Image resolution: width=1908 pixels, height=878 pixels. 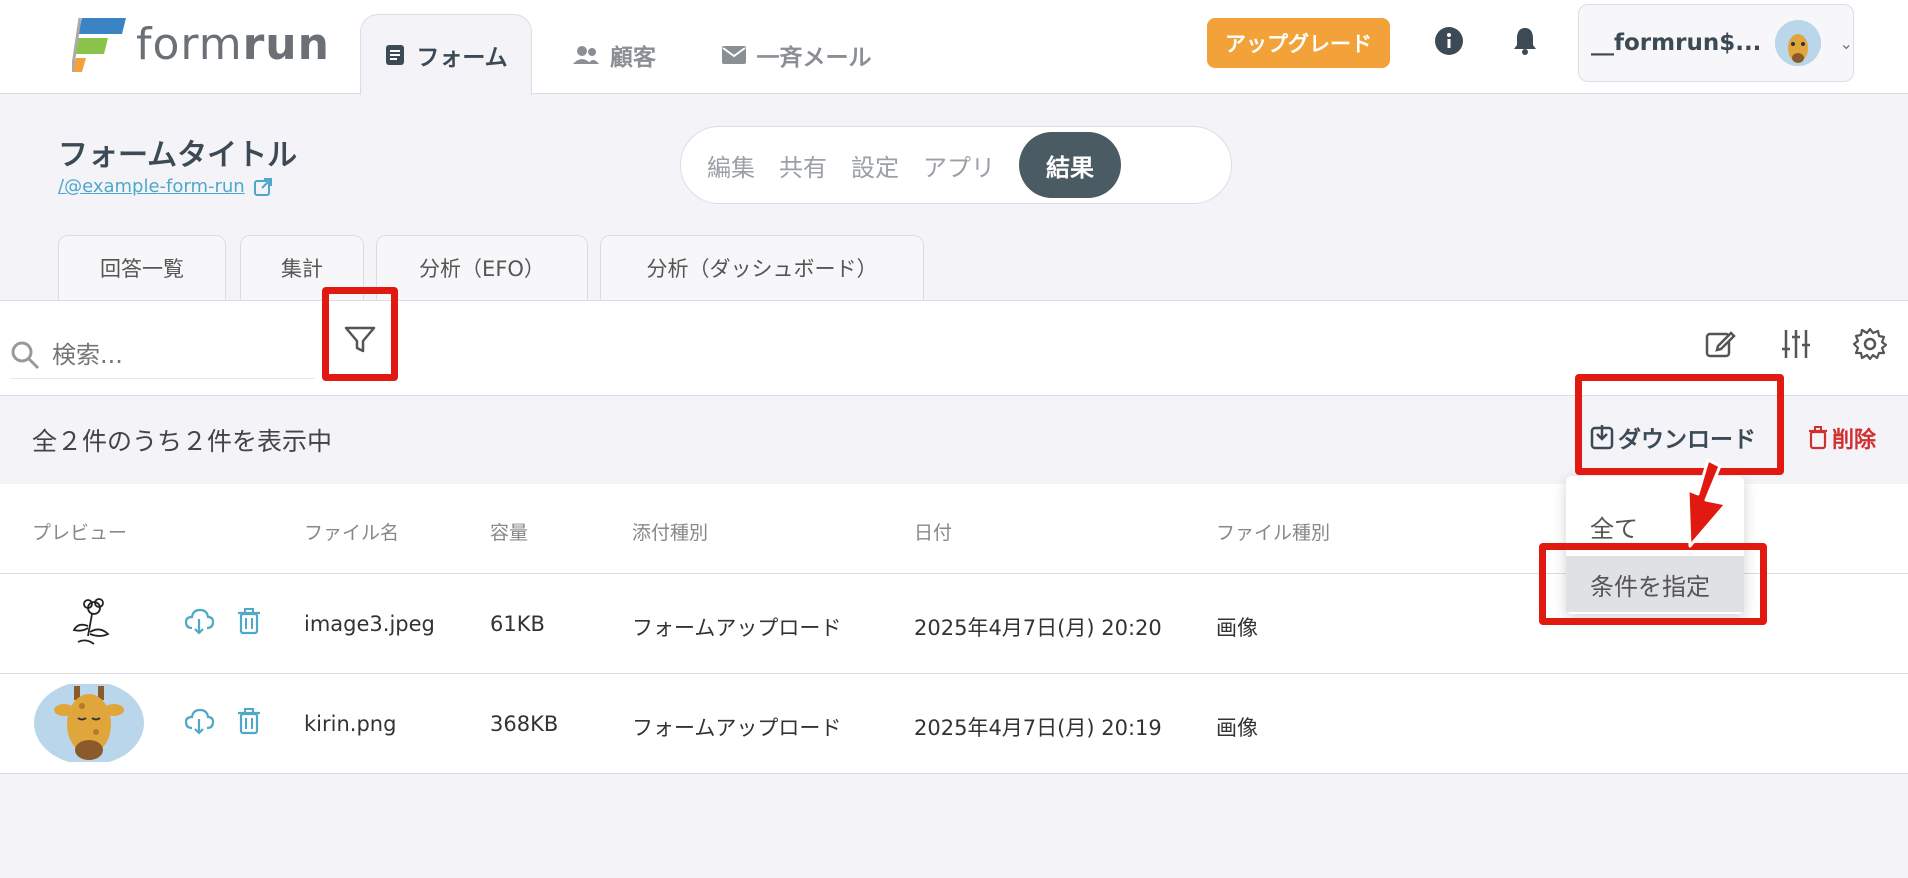 What do you see at coordinates (1687, 440) in the screenshot?
I see `download-label: ダウンロード` at bounding box center [1687, 440].